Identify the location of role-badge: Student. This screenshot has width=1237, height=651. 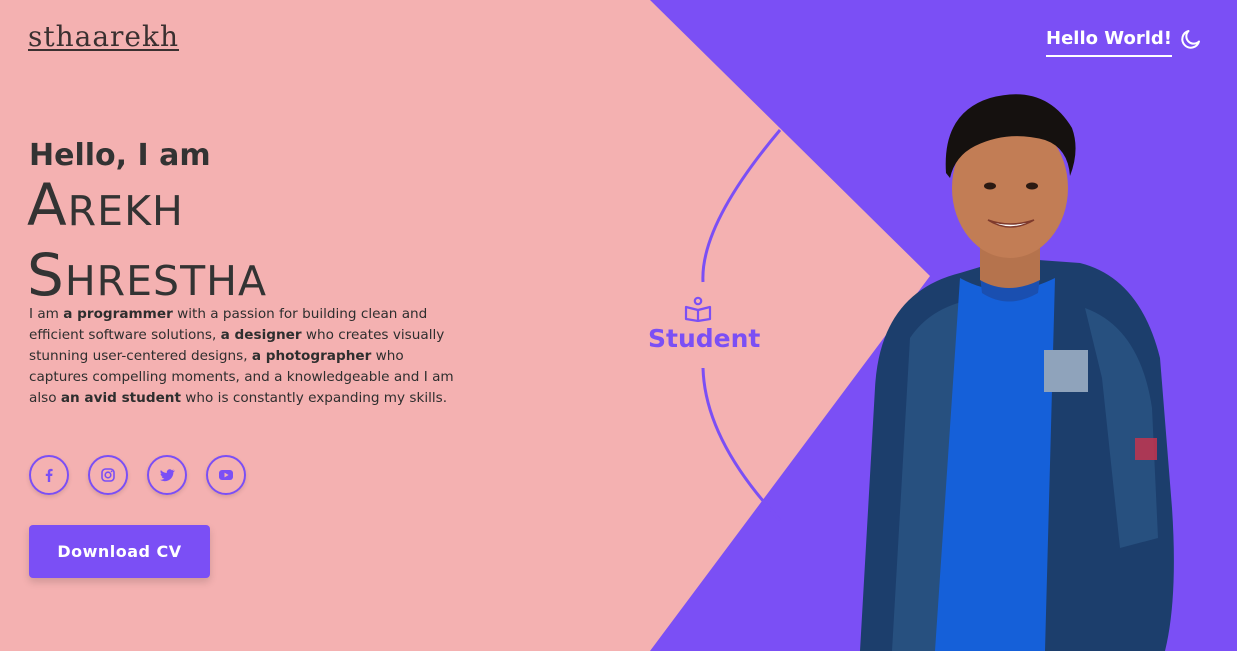
(704, 324).